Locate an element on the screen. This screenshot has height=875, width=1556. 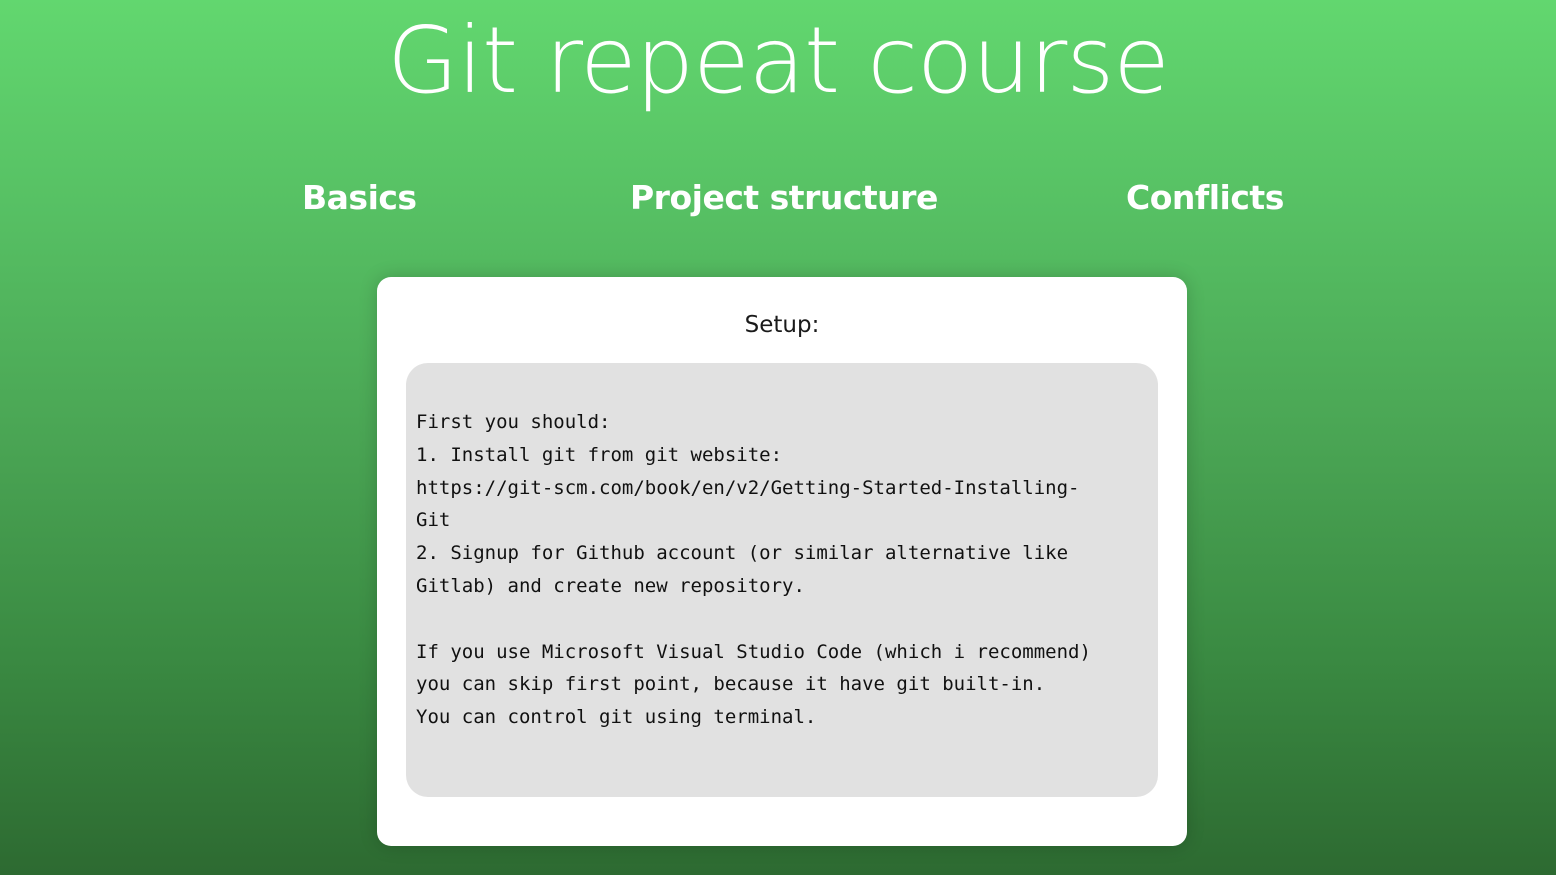
nav-link-project-structure: Project structure is located at coordinates (784, 198).